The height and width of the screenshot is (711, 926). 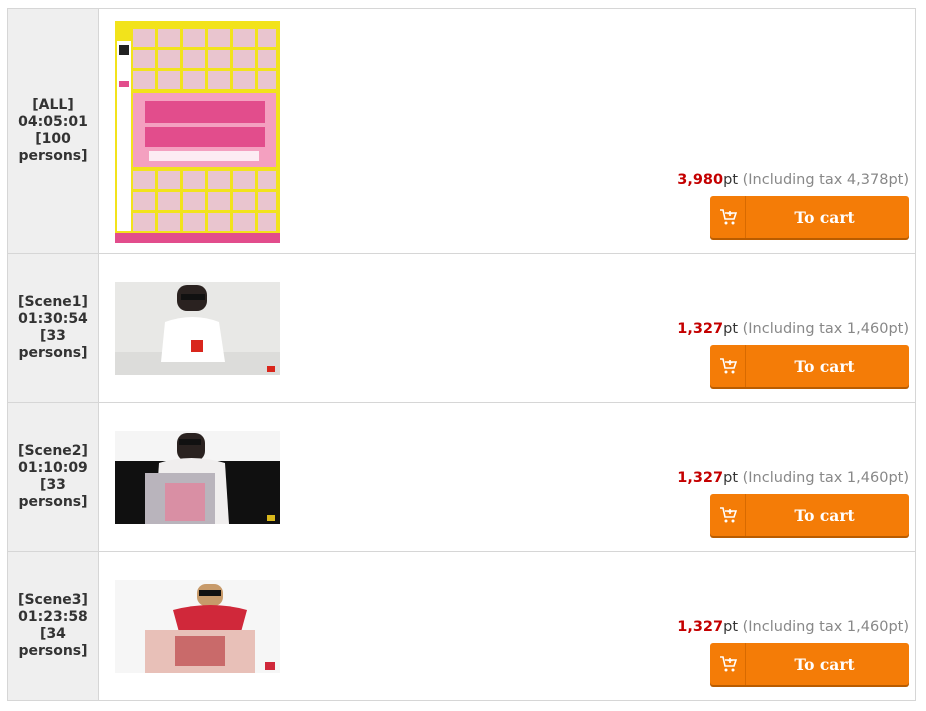 I want to click on row-label-cell: [ALL] 04:05:01 [100 persons], so click(x=53, y=131).